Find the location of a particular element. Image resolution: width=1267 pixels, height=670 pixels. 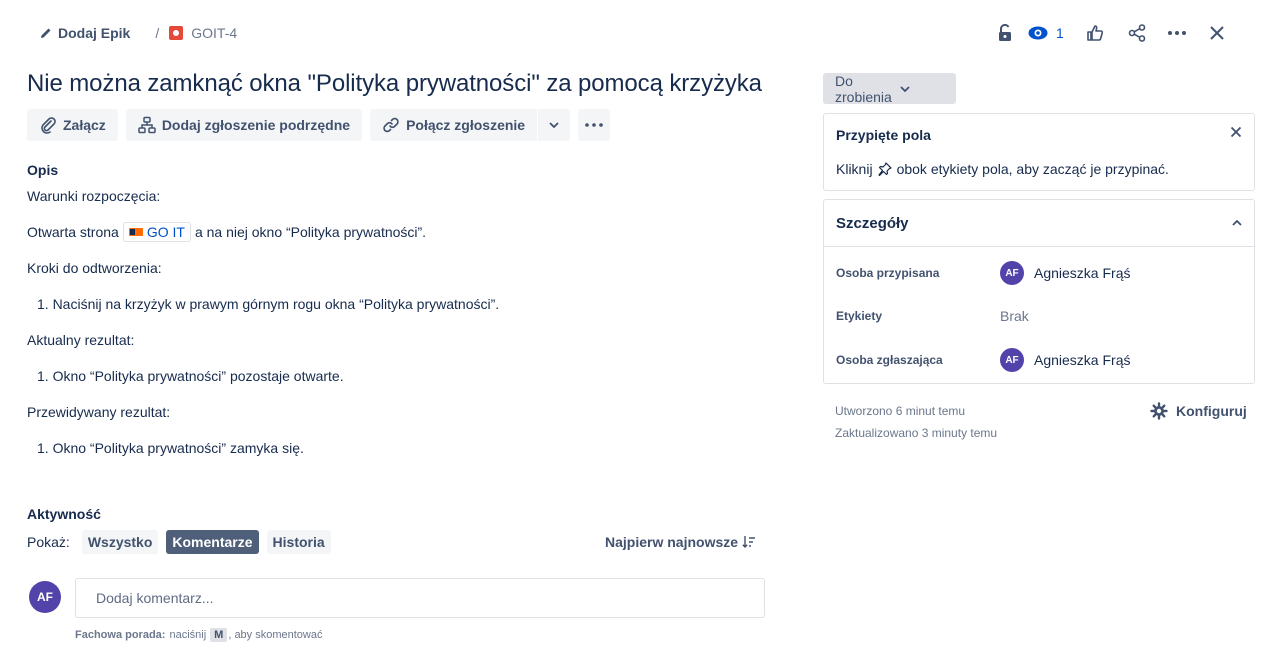

open-suffix-text: a na niej okno “Polityka prywatności”. is located at coordinates (310, 232).